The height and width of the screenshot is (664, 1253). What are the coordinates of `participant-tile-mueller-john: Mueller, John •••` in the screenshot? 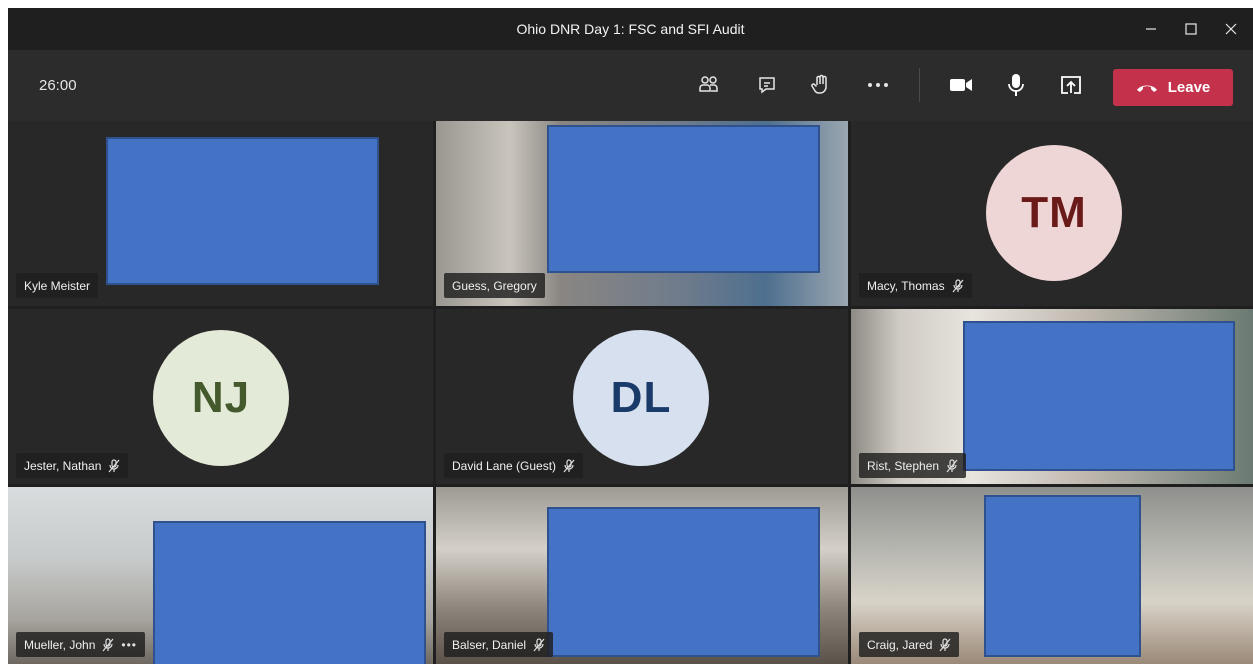 It's located at (220, 575).